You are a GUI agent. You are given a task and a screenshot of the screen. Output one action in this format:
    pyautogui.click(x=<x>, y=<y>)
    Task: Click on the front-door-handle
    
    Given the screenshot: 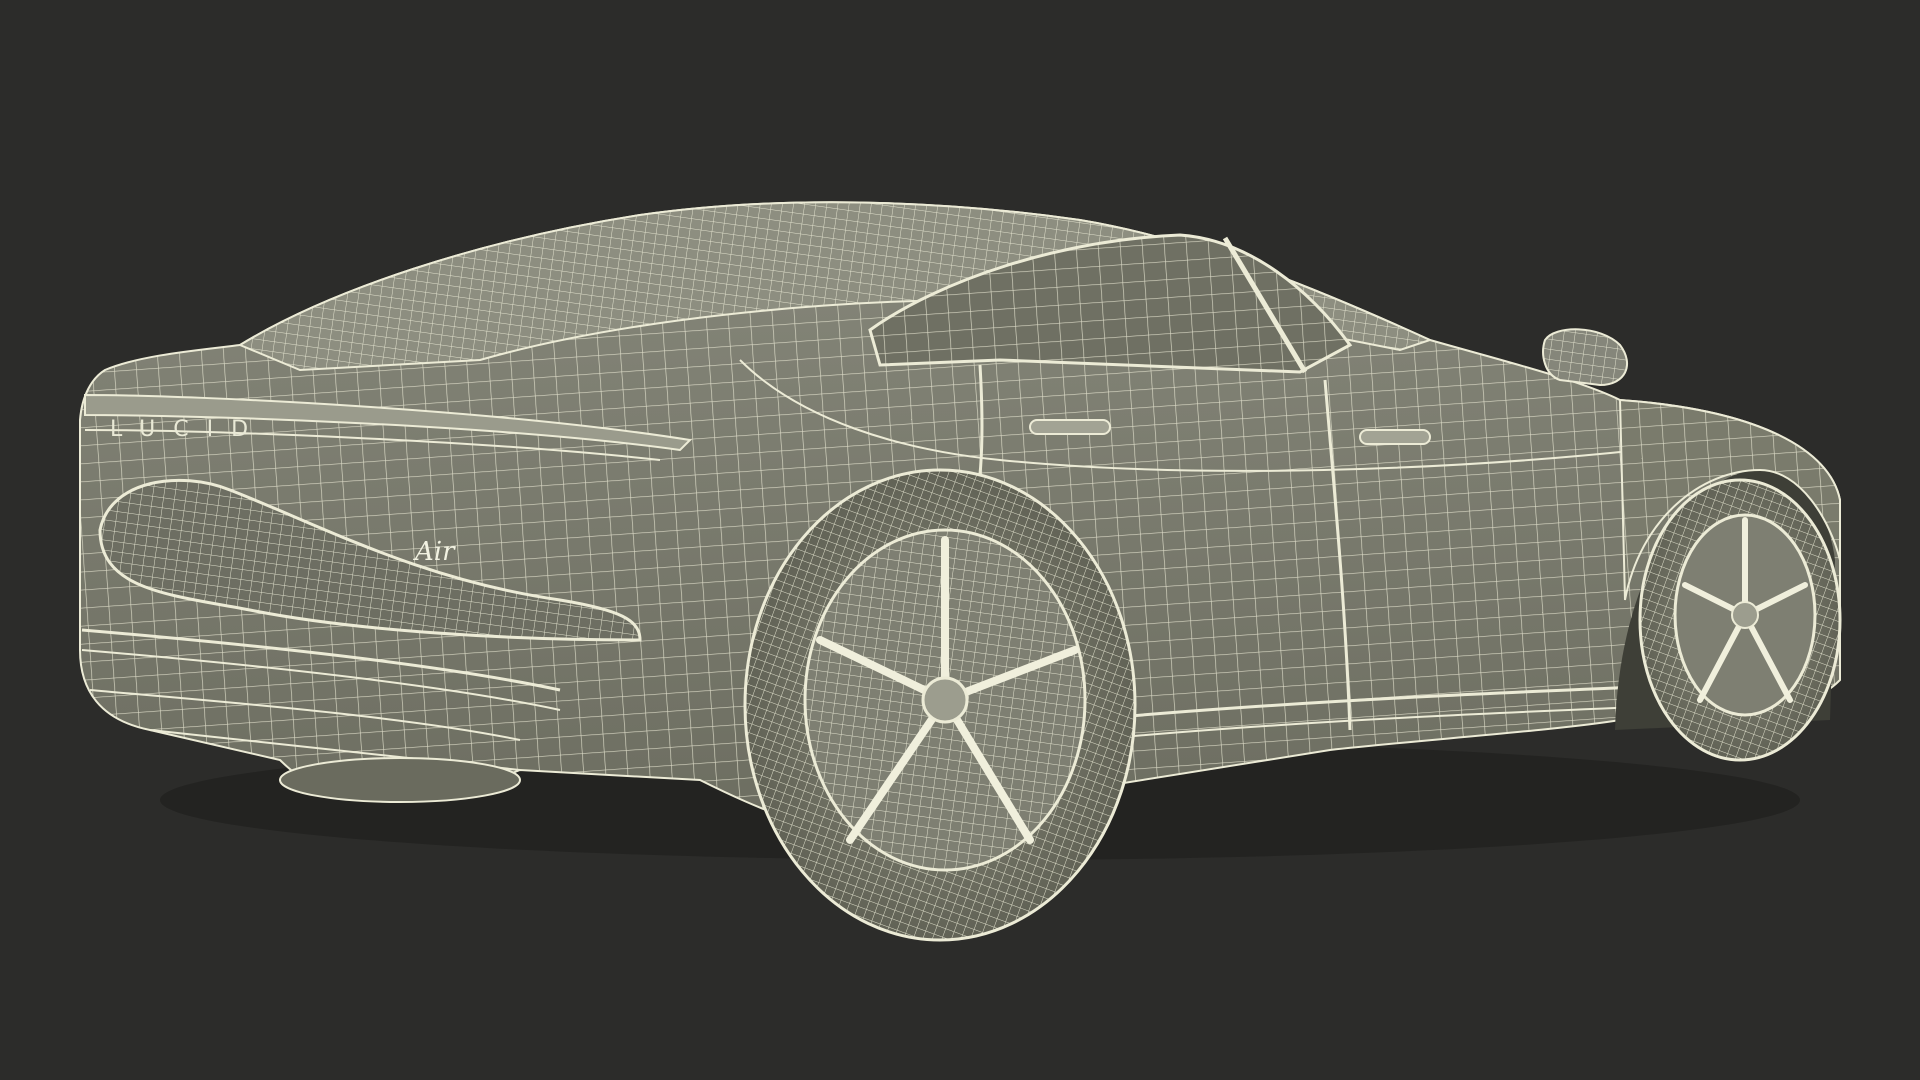 What is the action you would take?
    pyautogui.click(x=1395, y=437)
    